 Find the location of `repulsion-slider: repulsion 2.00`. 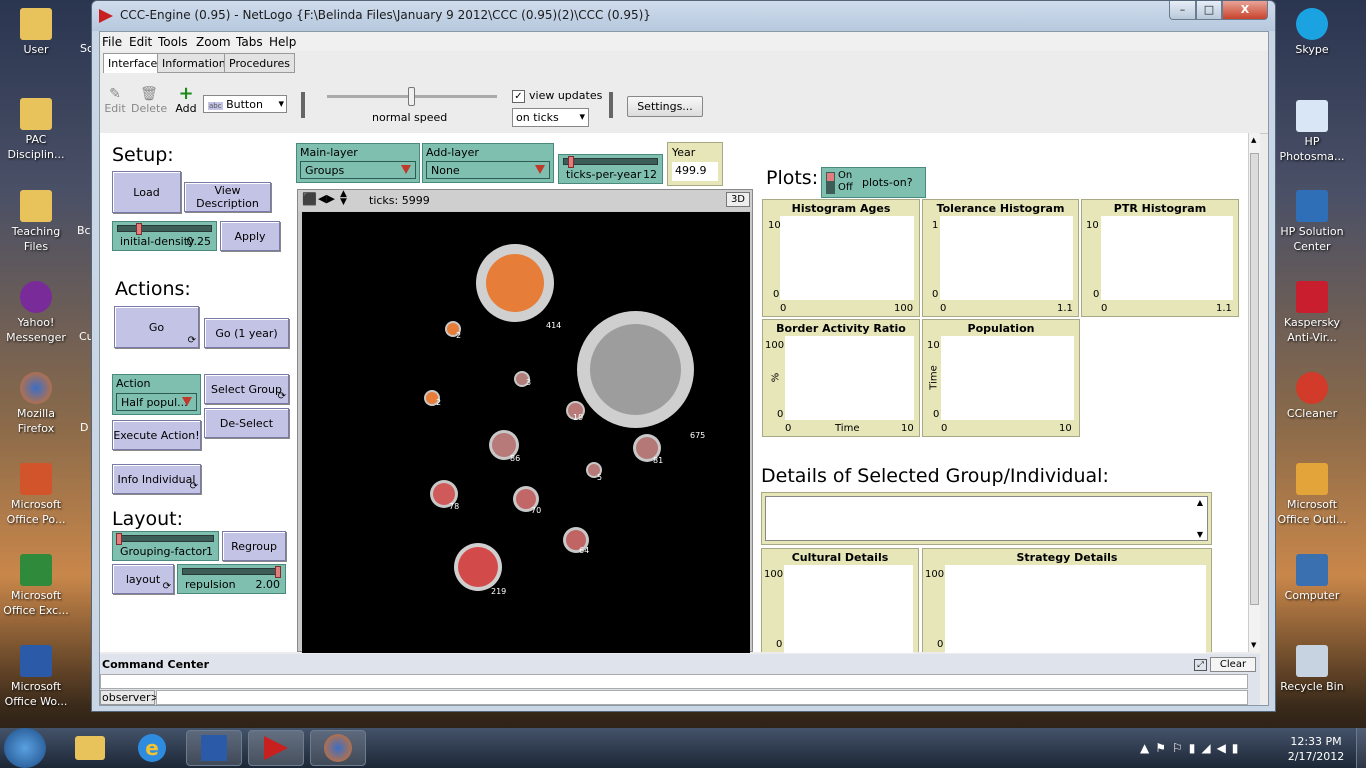

repulsion-slider: repulsion 2.00 is located at coordinates (231, 579).